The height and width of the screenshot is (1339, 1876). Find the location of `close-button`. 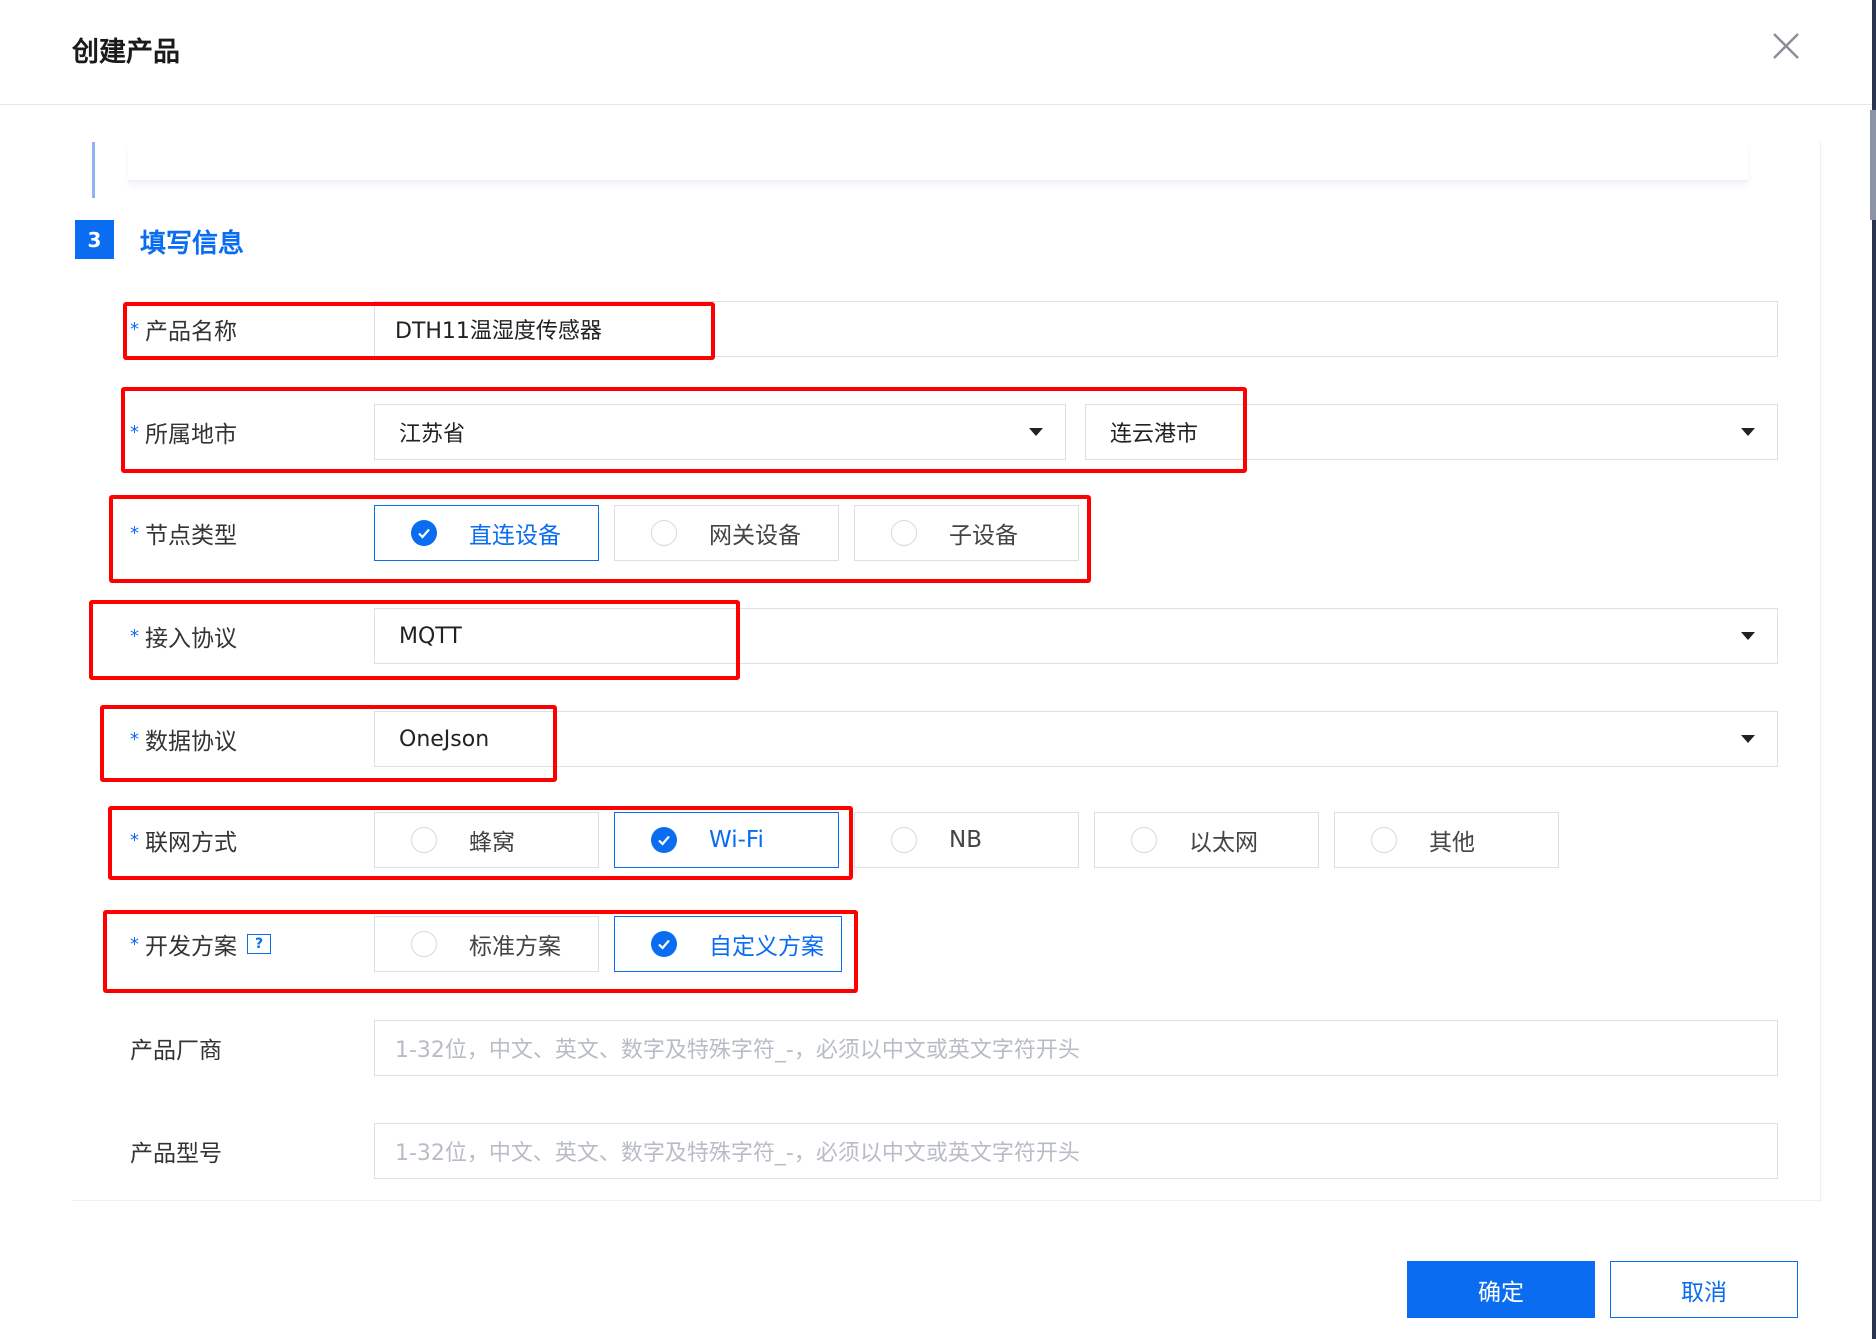

close-button is located at coordinates (1786, 46).